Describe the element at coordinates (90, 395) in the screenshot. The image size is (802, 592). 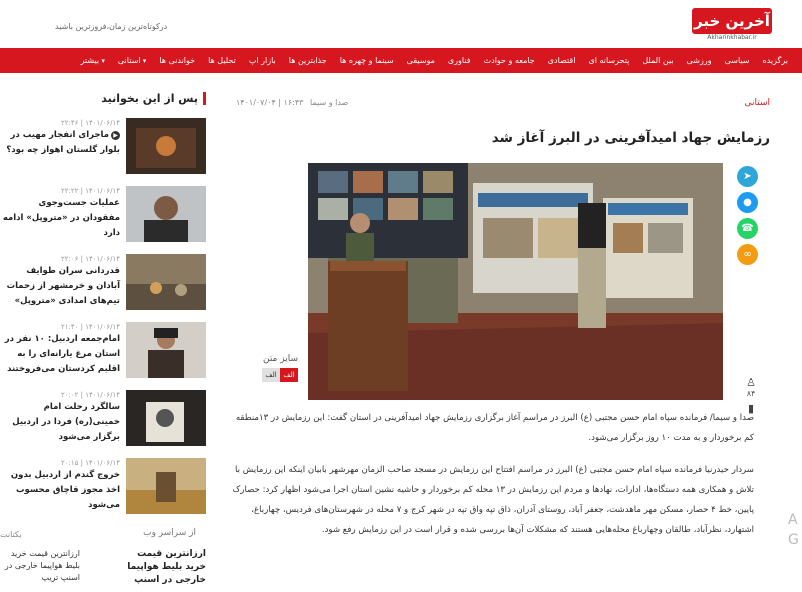
I see `news-time: ۱۴۰۱/۰۶/۱۴ | ۲۰:۰۲` at that location.